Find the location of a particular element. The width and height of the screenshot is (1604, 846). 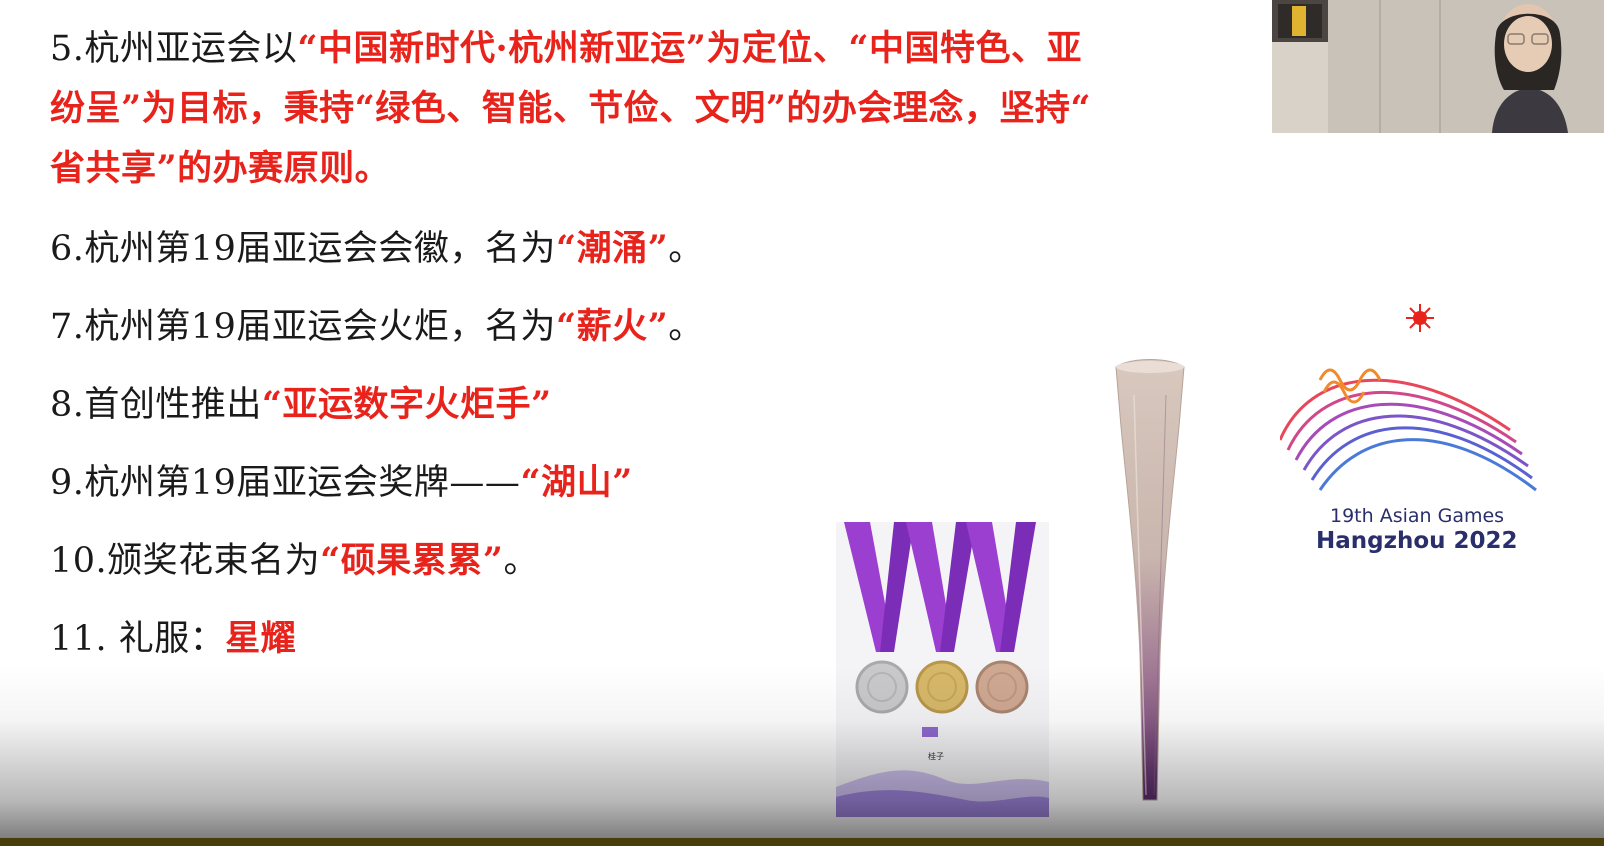

sun-rays is located at coordinates (1420, 318).